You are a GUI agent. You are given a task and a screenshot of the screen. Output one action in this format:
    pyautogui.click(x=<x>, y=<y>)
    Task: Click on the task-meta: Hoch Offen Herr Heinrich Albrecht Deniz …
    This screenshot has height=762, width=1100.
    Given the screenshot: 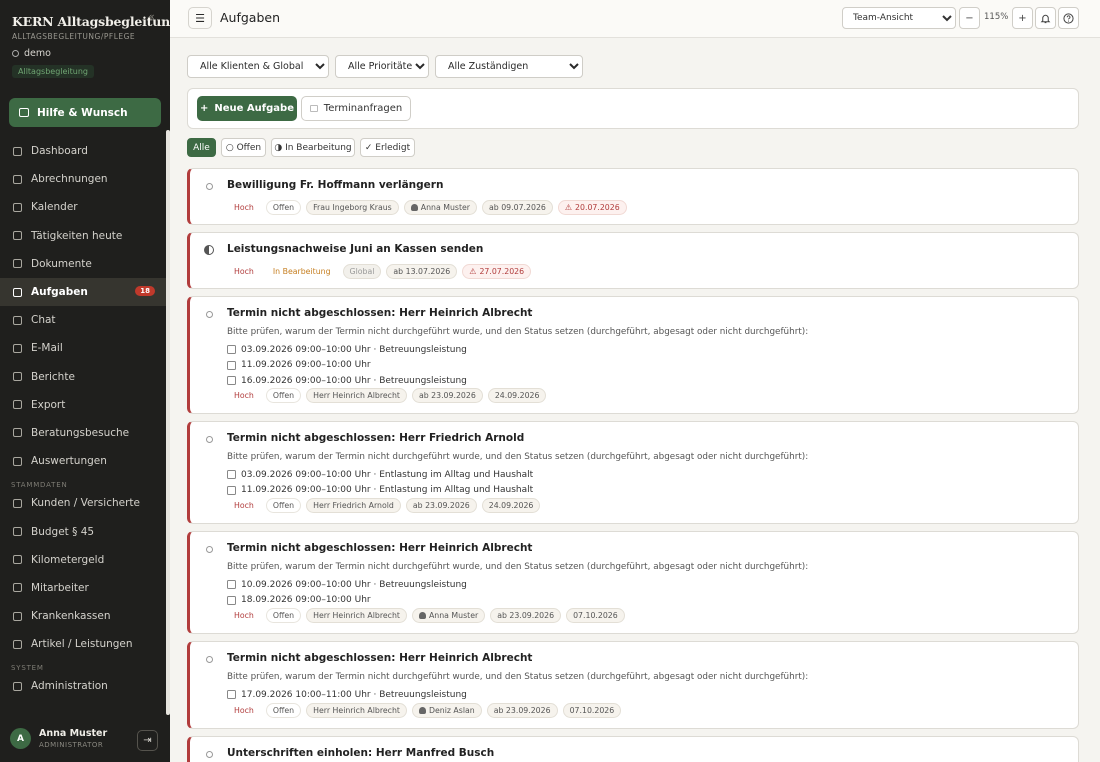 What is the action you would take?
    pyautogui.click(x=424, y=710)
    